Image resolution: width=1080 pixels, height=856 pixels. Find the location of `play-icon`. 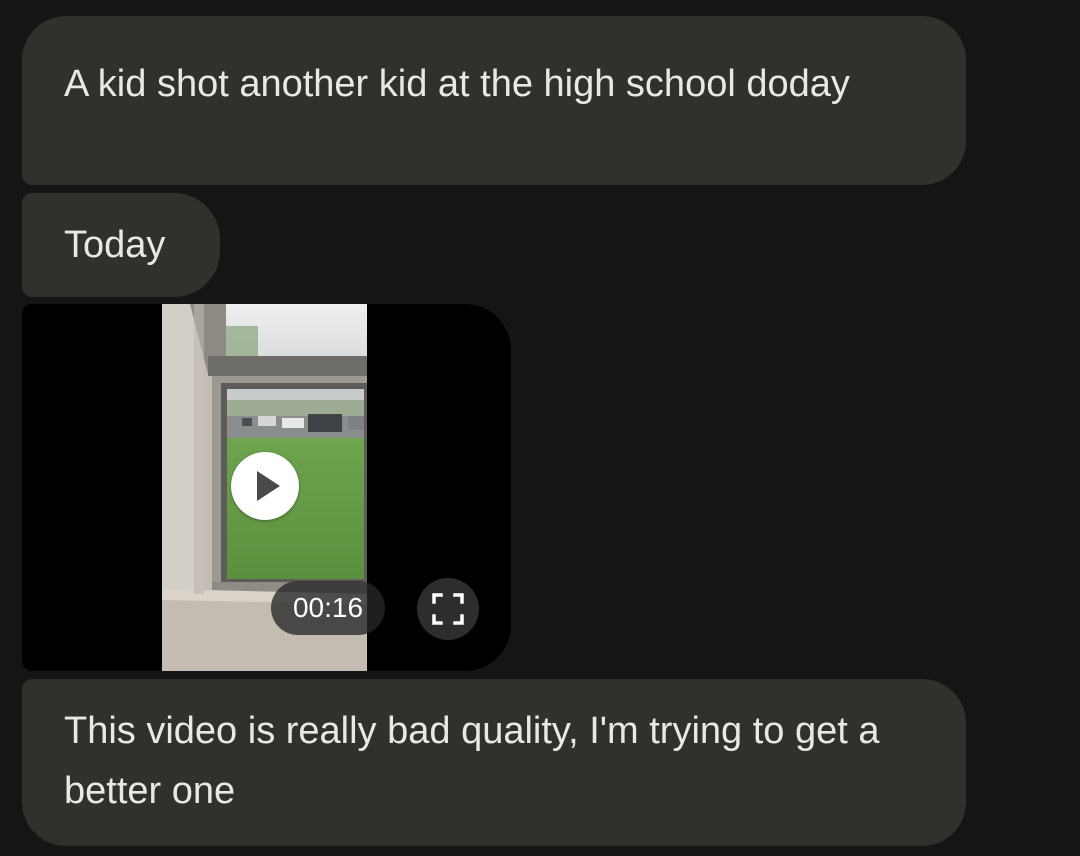

play-icon is located at coordinates (268, 486).